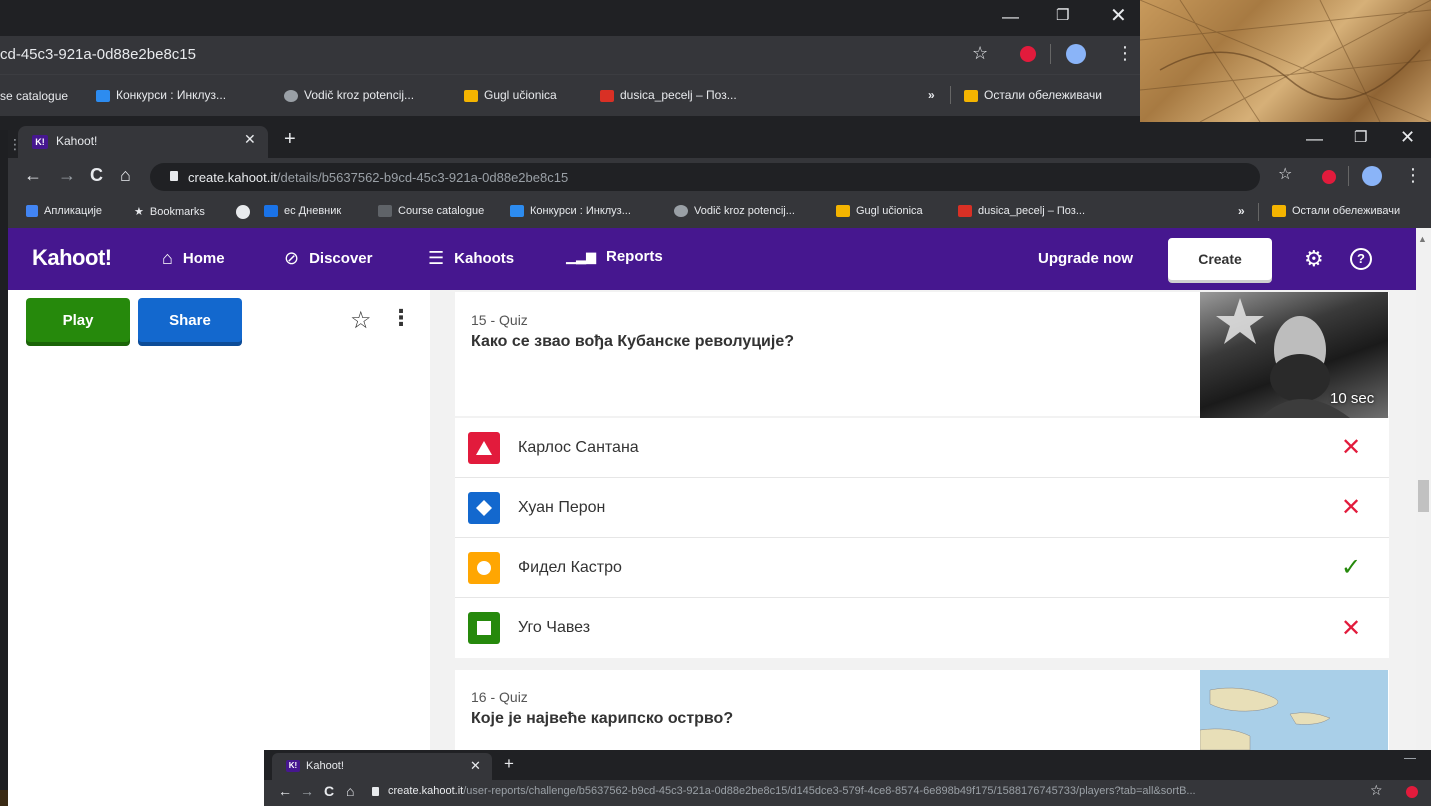  What do you see at coordinates (382, 766) in the screenshot?
I see `tab-kahoot-reports` at bounding box center [382, 766].